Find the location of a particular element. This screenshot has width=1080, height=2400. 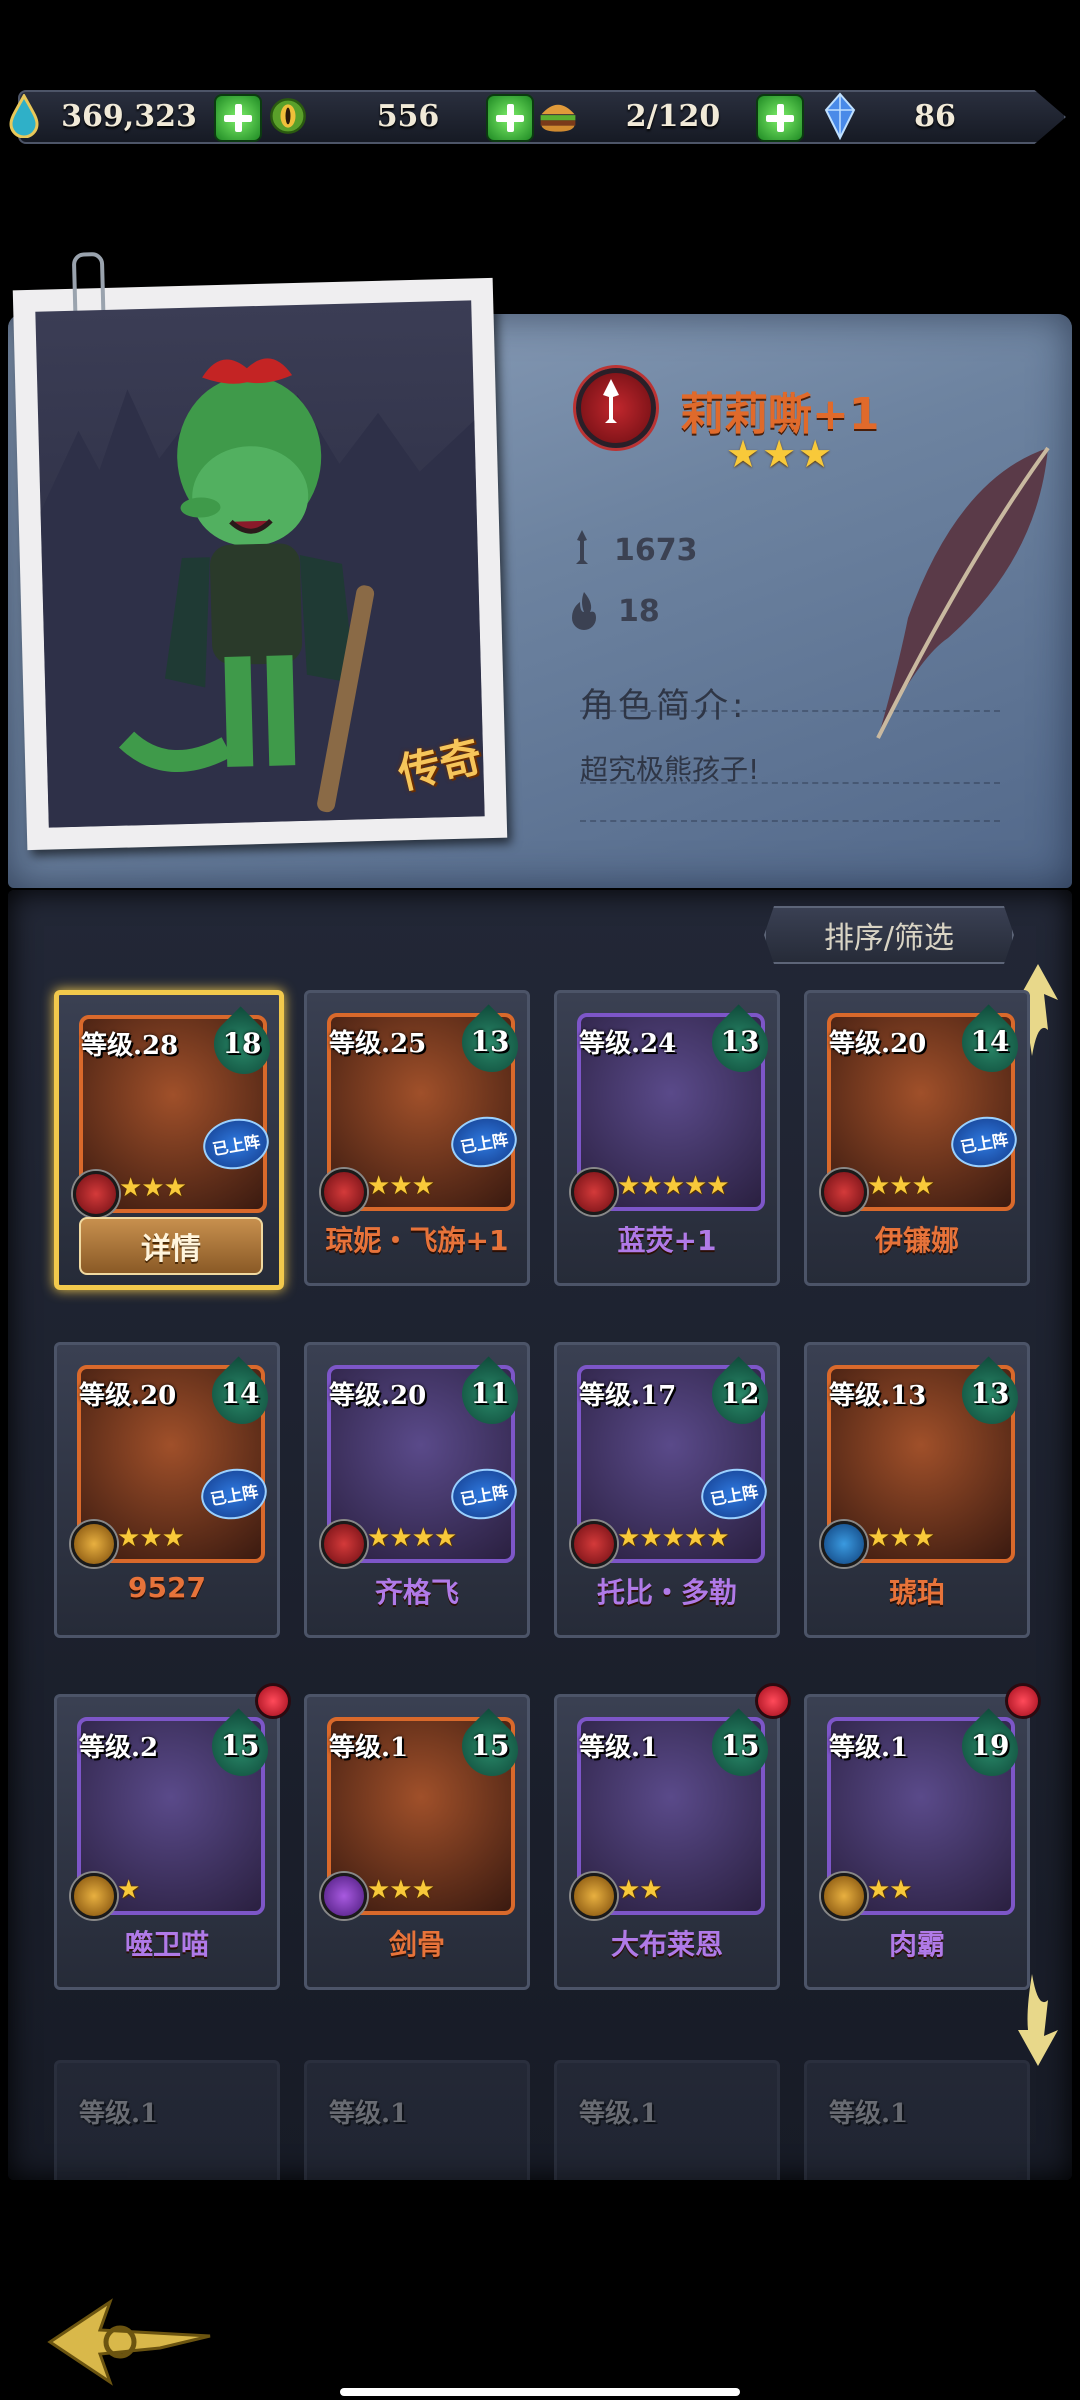

hero-name: 托比・多勒 is located at coordinates (666, 1592).